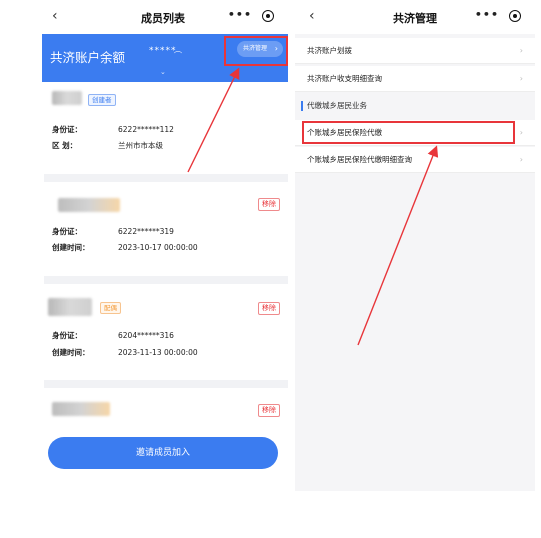 This screenshot has height=538, width=541. What do you see at coordinates (113, 231) in the screenshot?
I see `member-field: 身份证： 6222******319` at bounding box center [113, 231].